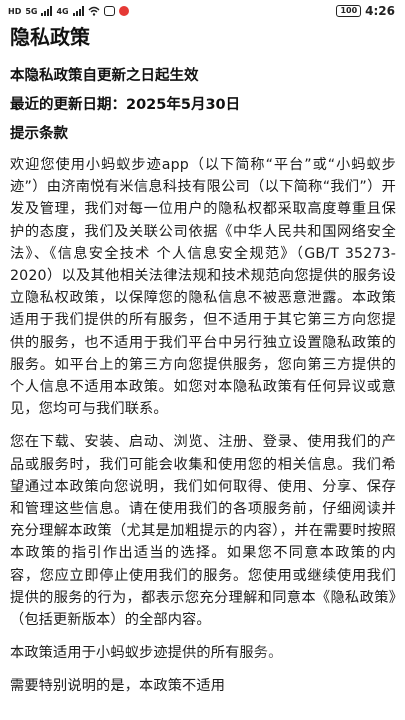  I want to click on effective-notice: 本隐私政策自更新之日起生效, so click(104, 76).